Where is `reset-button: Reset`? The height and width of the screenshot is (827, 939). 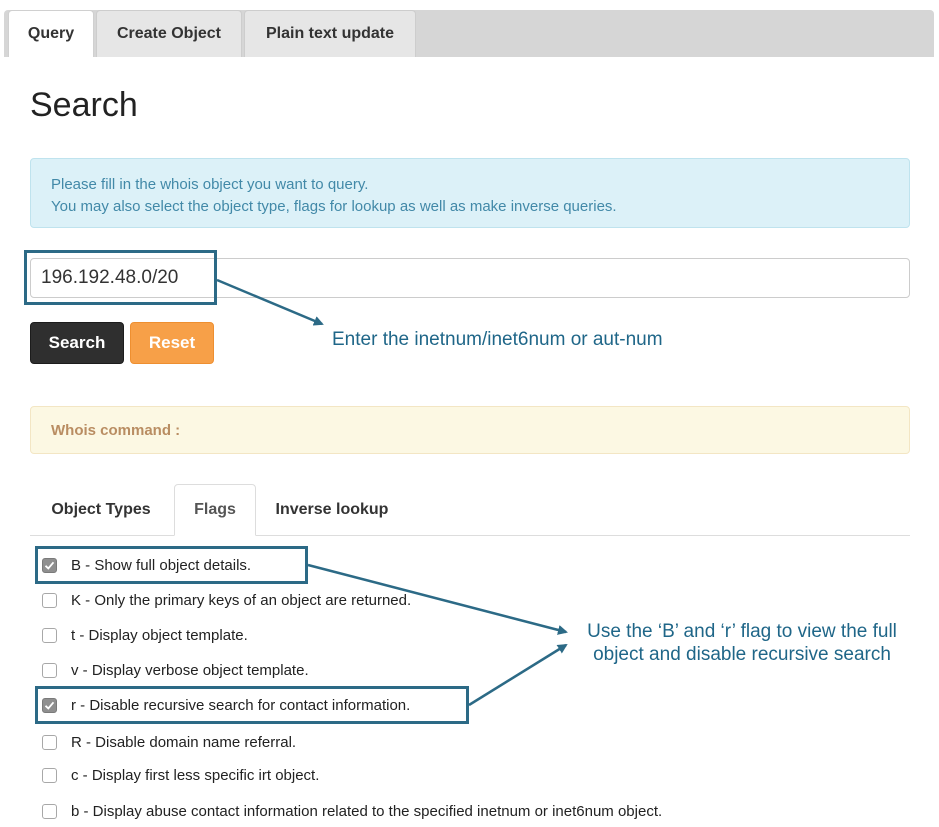
reset-button: Reset is located at coordinates (172, 343).